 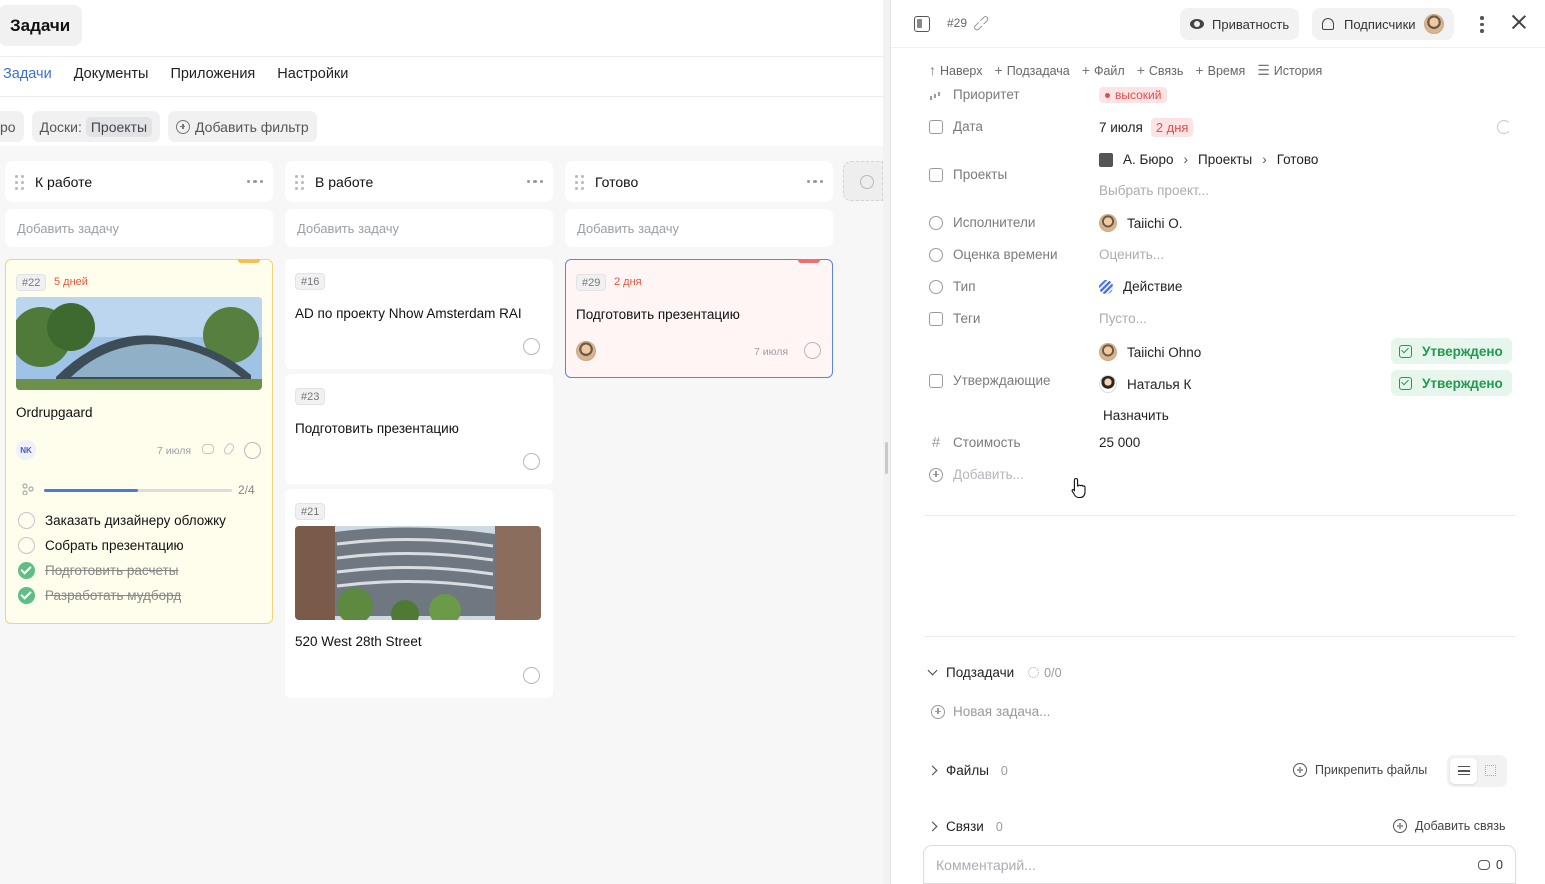 What do you see at coordinates (99, 595) in the screenshot?
I see `checklist-item: Разработать мудборд` at bounding box center [99, 595].